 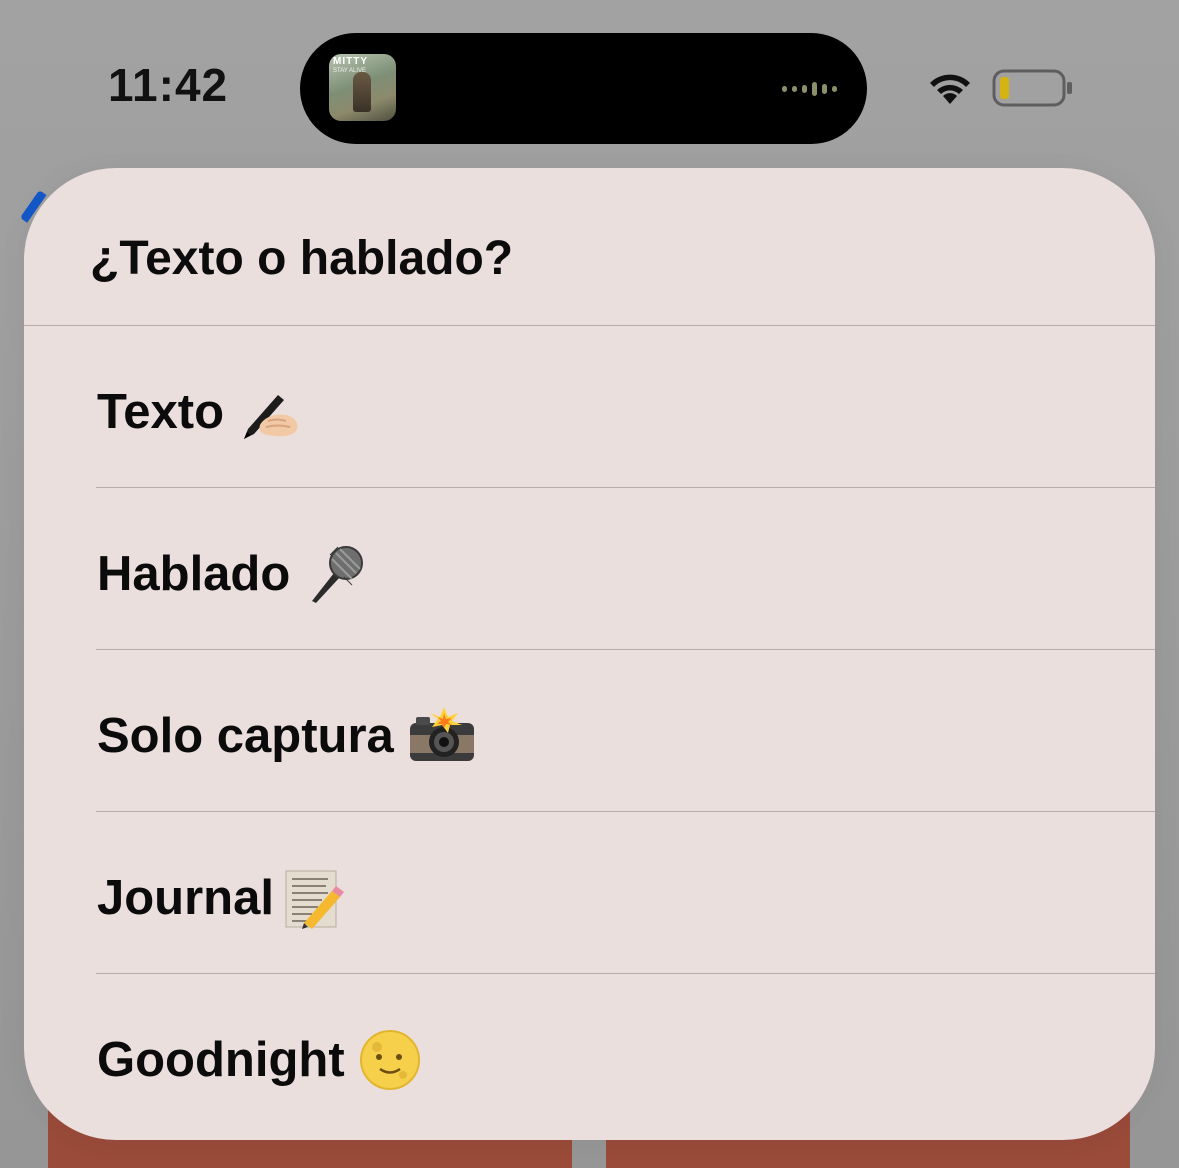 What do you see at coordinates (350, 61) in the screenshot?
I see `artwork-title: MITTY` at bounding box center [350, 61].